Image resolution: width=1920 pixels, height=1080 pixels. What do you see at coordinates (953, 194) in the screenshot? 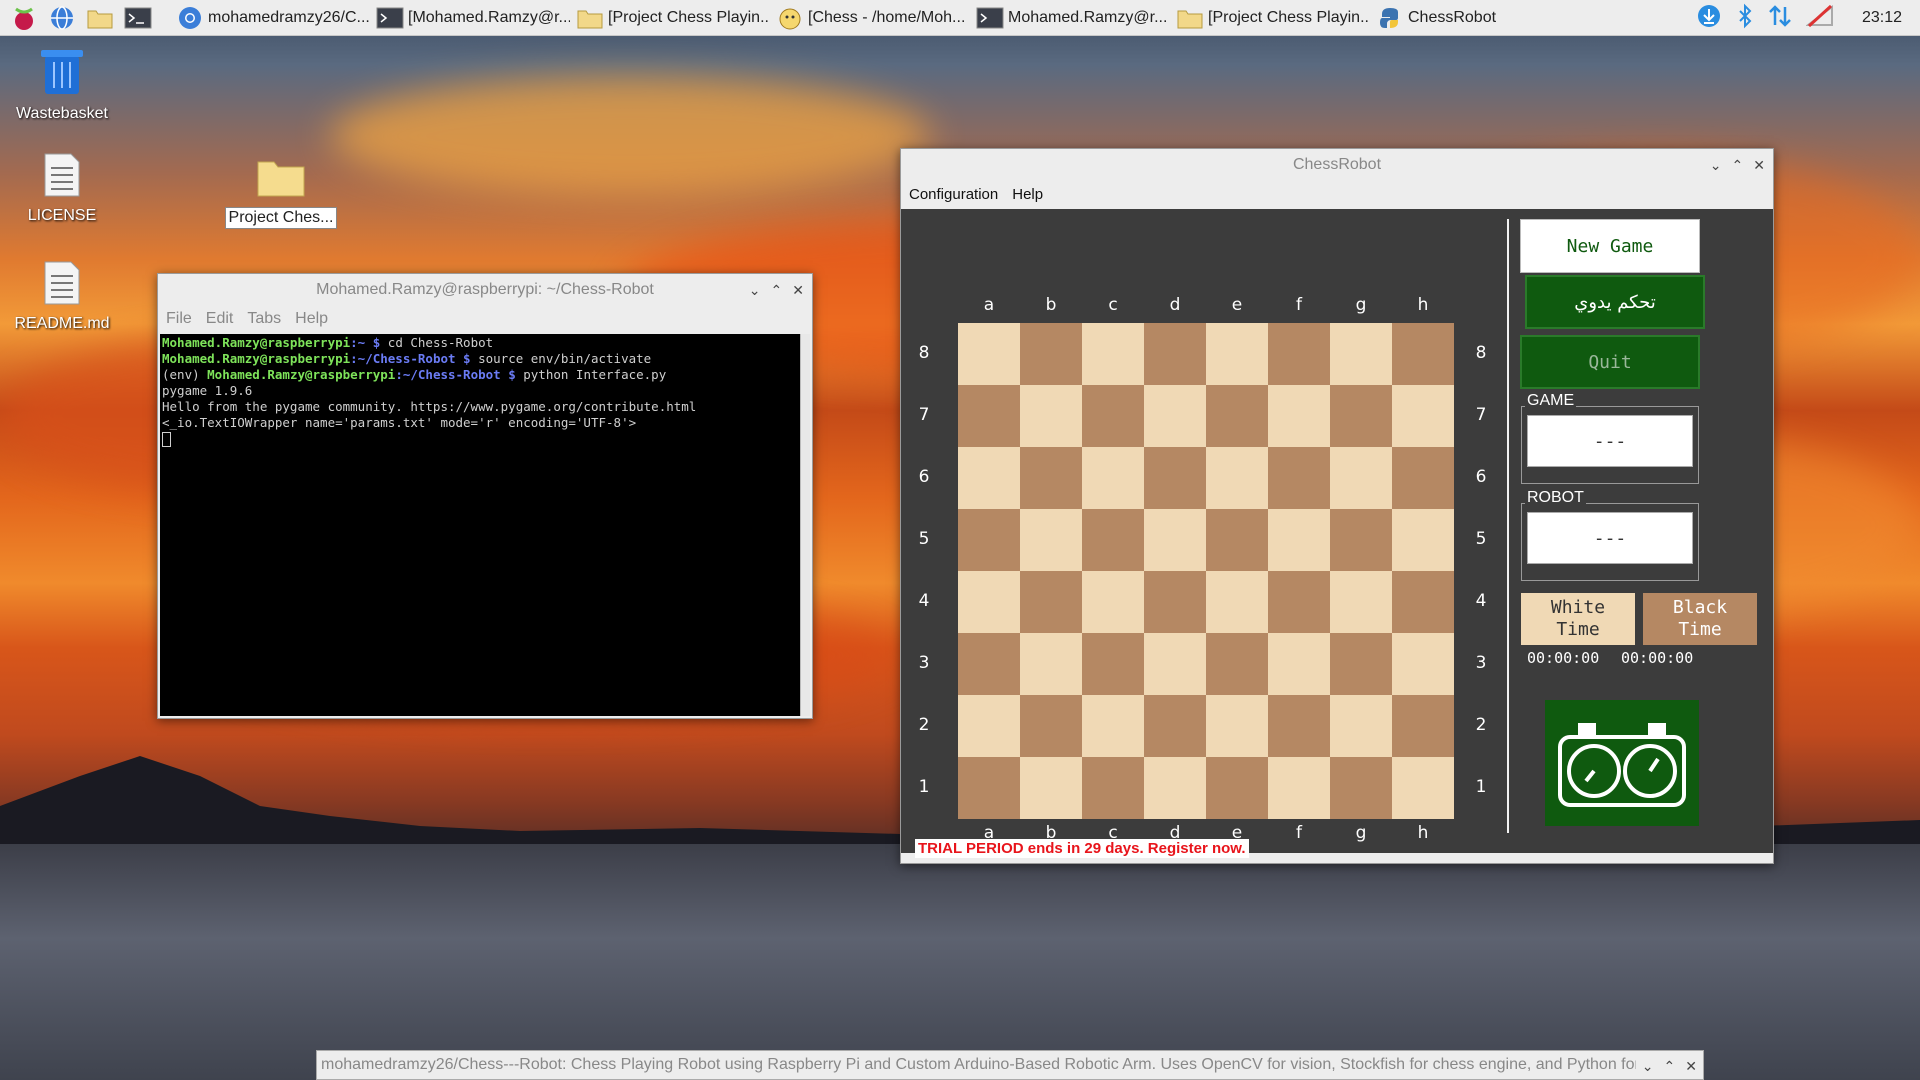
I see `menu-configuration: Configuration` at bounding box center [953, 194].